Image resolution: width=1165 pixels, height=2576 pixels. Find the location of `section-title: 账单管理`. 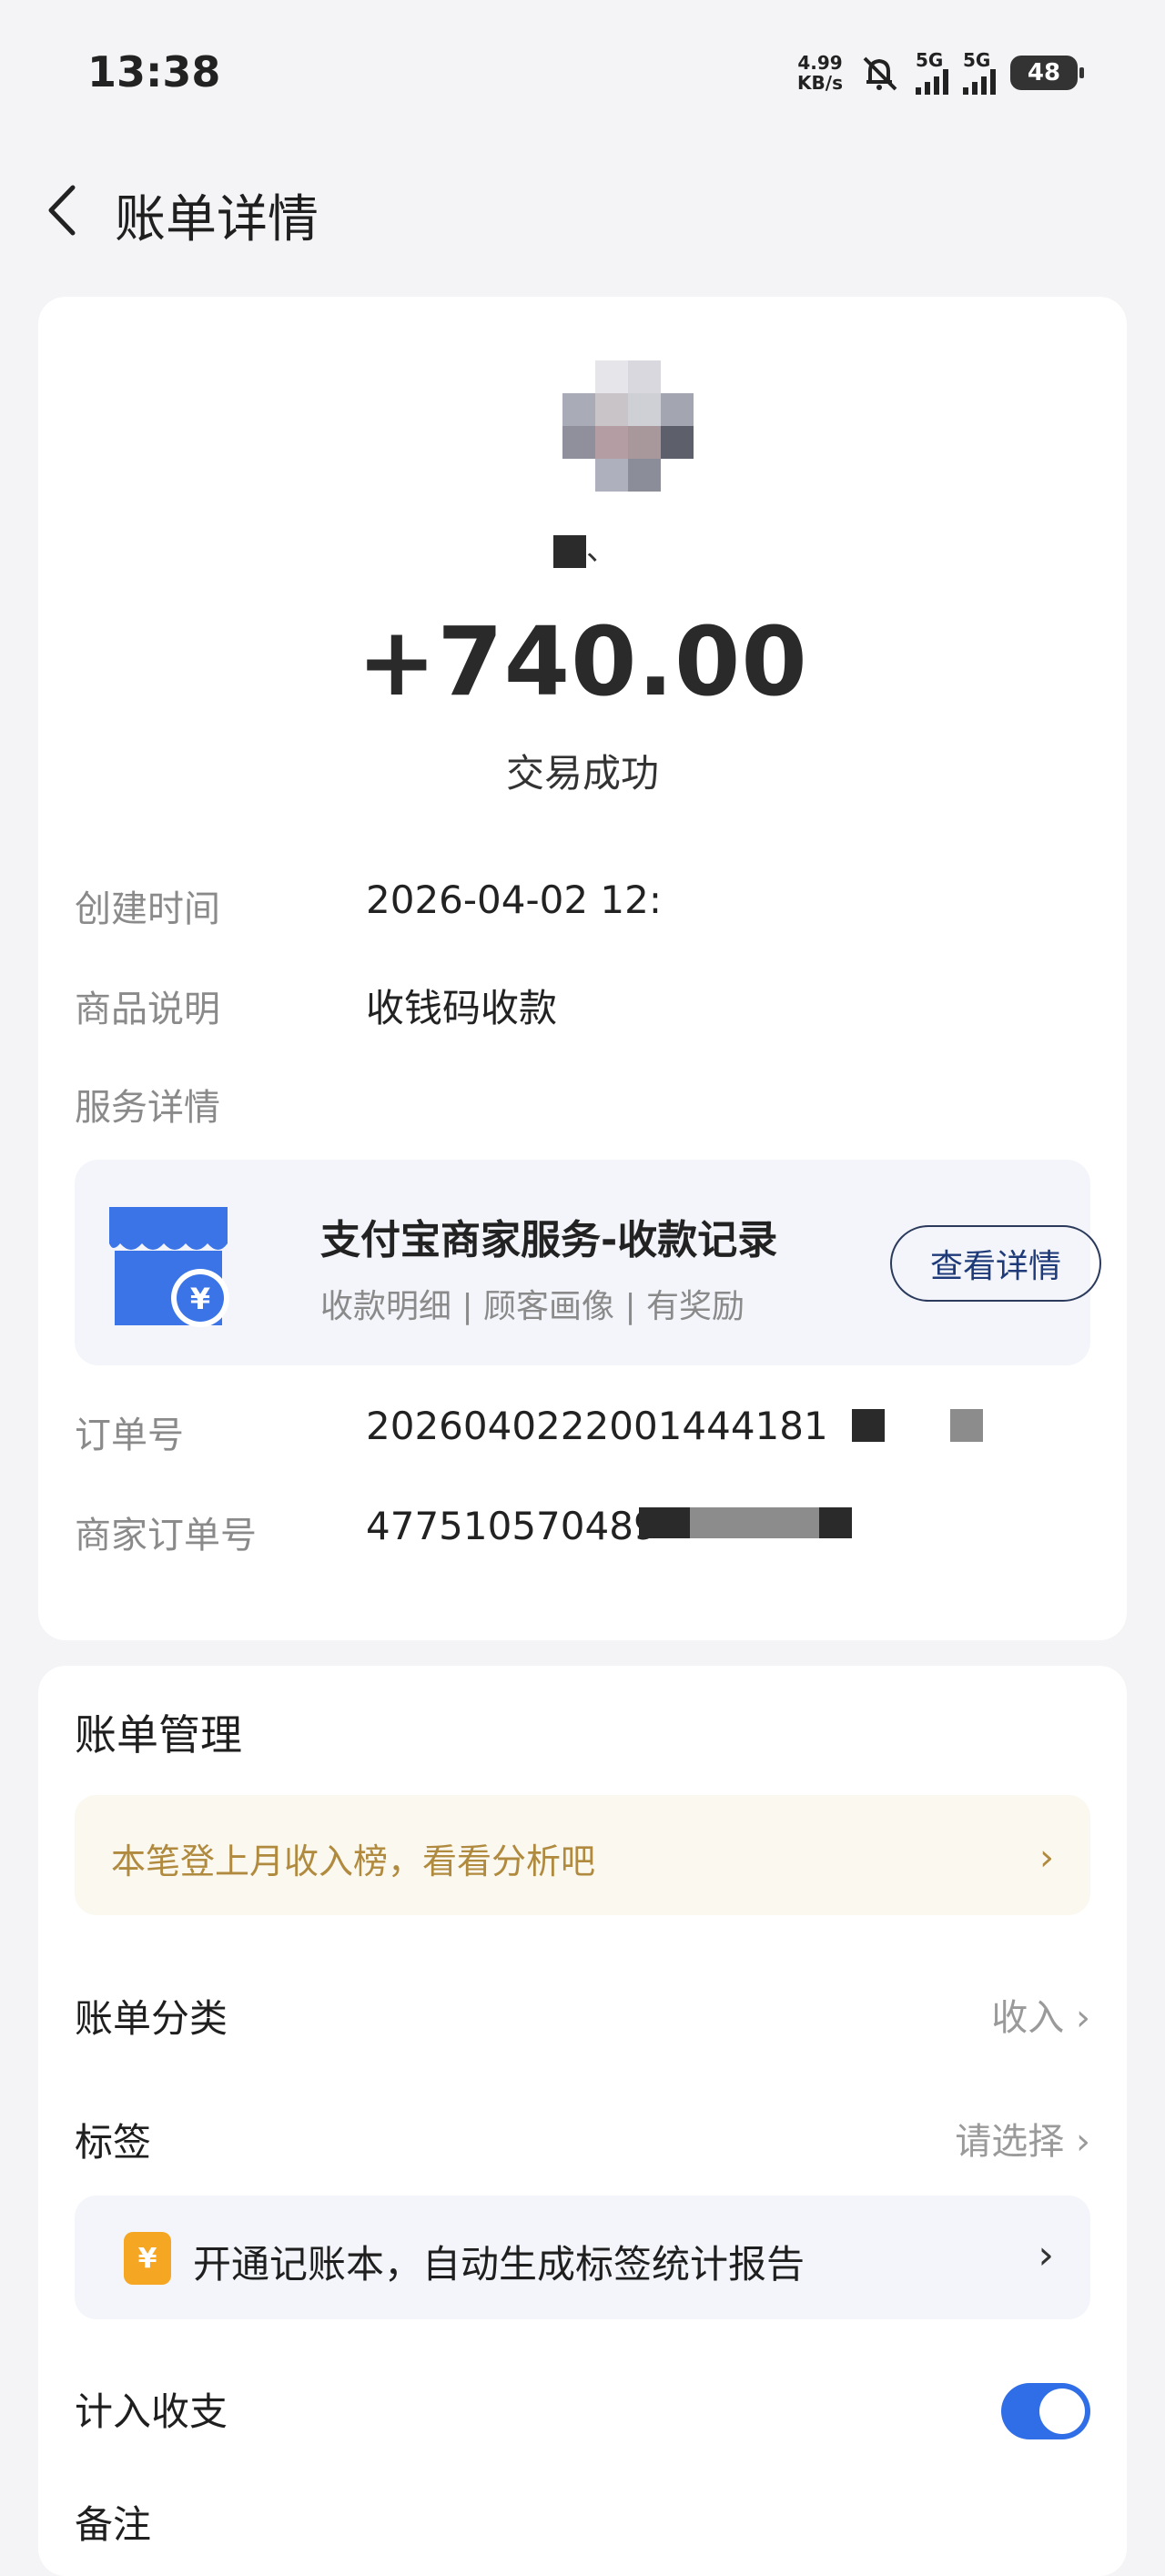

section-title: 账单管理 is located at coordinates (158, 1735).